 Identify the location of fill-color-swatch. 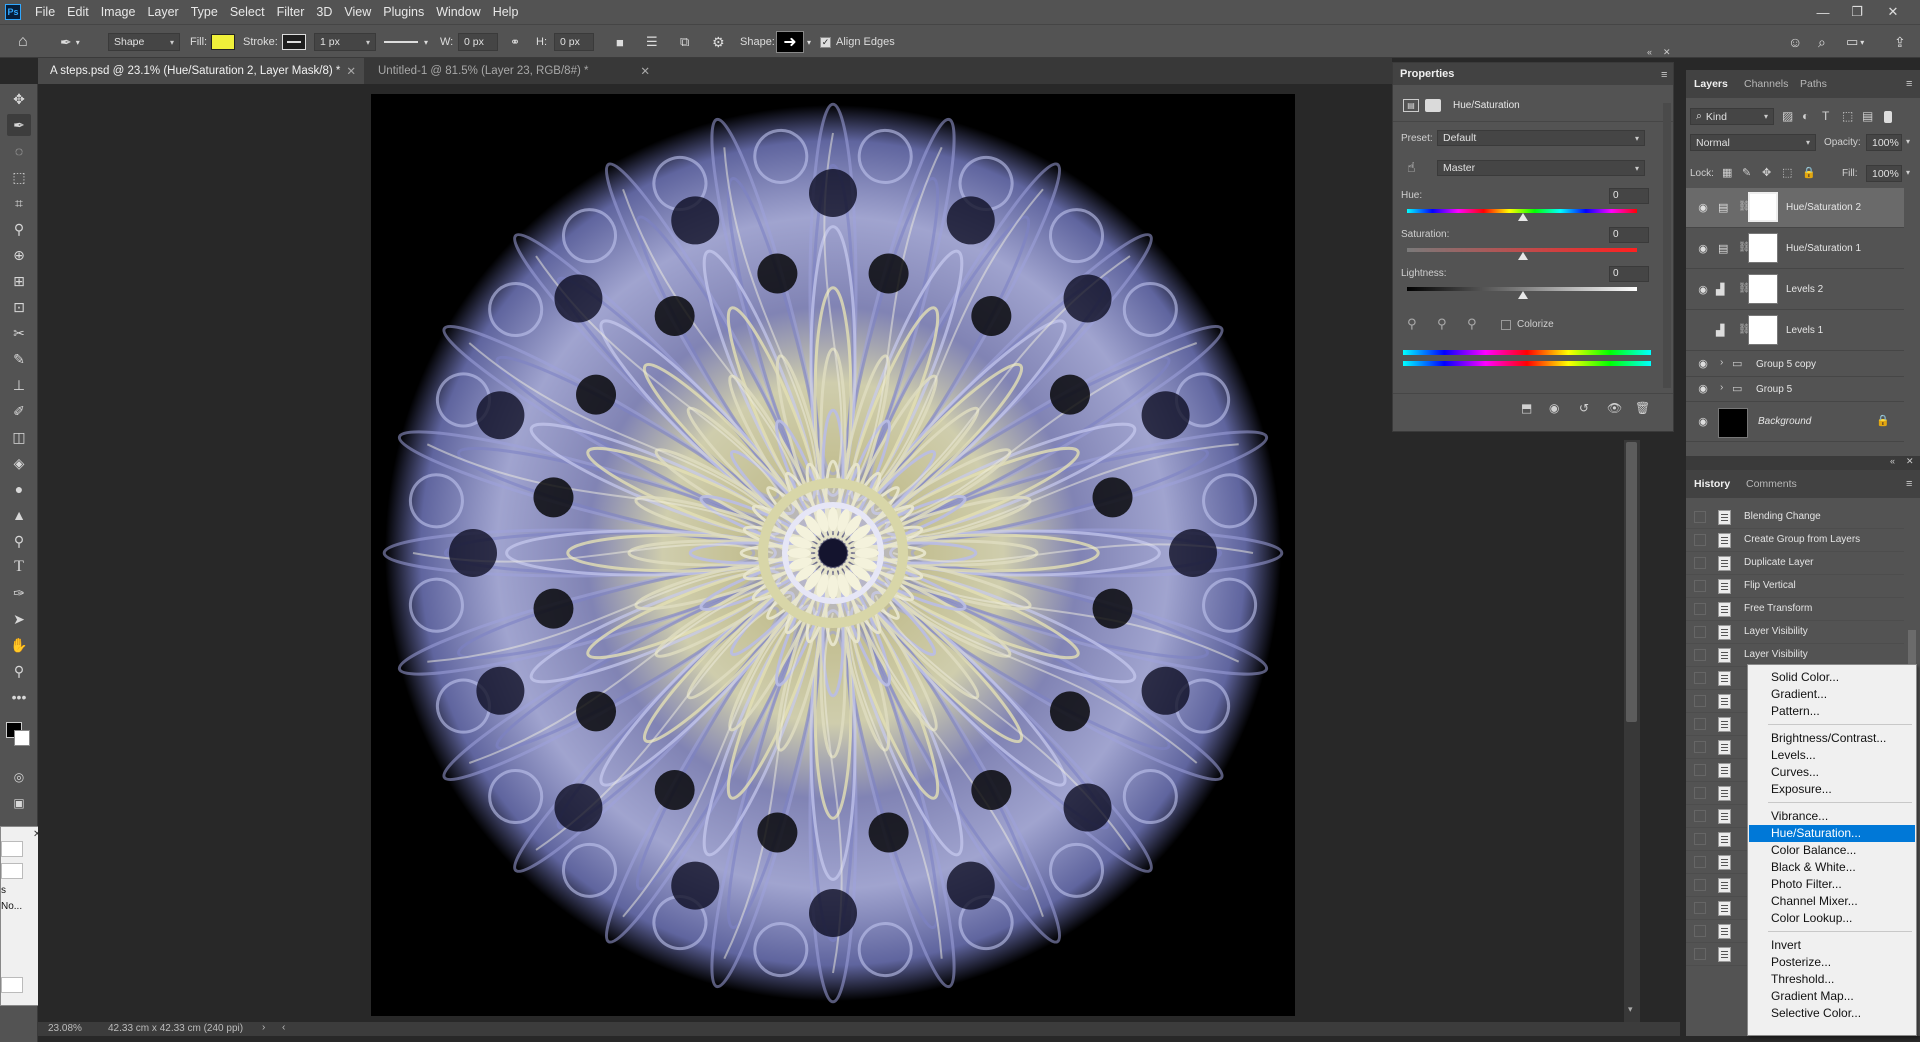
(223, 42).